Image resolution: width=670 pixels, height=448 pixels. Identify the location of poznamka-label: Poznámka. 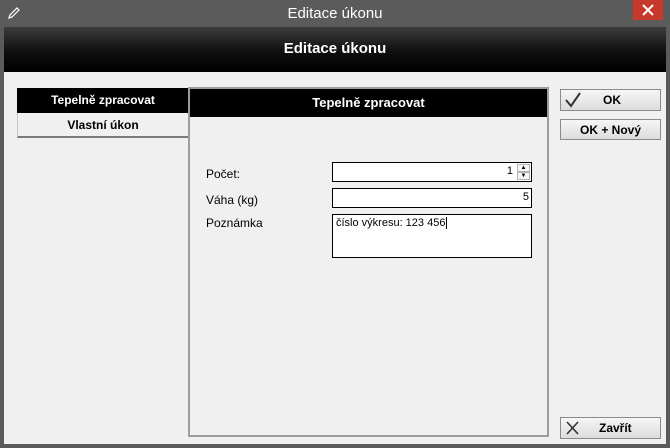
(234, 223).